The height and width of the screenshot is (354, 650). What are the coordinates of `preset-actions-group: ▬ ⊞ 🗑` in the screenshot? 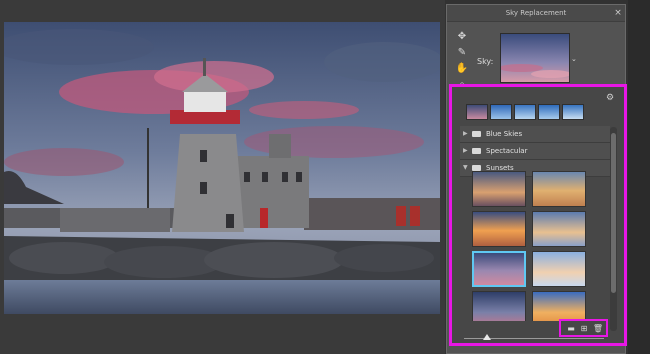 It's located at (583, 328).